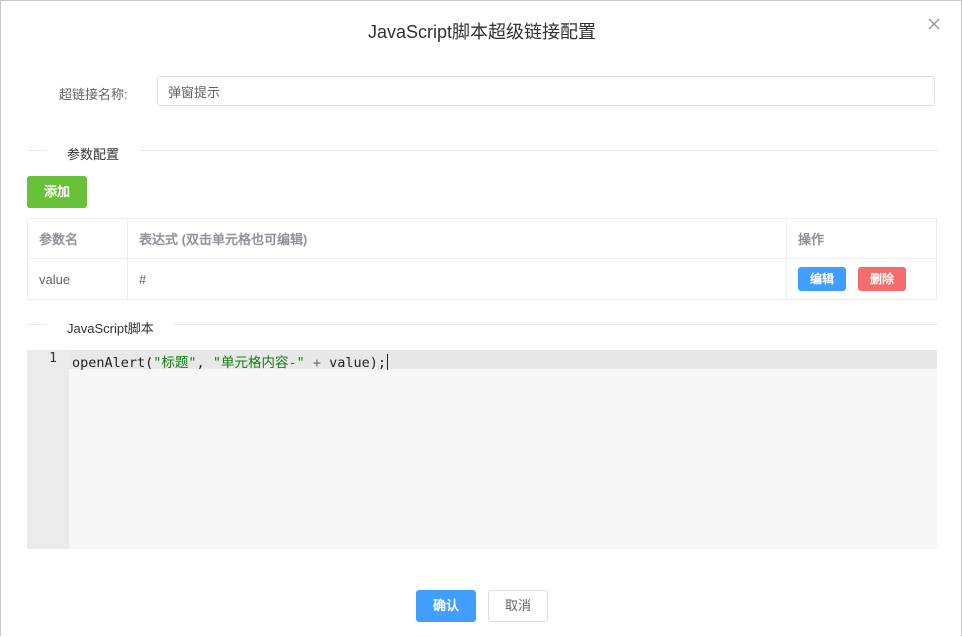 This screenshot has height=637, width=962. What do you see at coordinates (457, 279) in the screenshot?
I see `param-expression-cell: #` at bounding box center [457, 279].